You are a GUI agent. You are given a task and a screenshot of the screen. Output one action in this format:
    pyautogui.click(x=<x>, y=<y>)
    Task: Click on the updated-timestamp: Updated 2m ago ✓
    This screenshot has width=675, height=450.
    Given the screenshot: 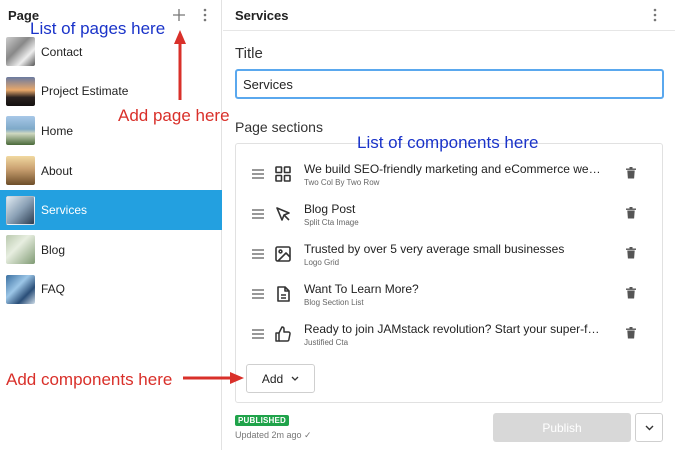 What is the action you would take?
    pyautogui.click(x=273, y=435)
    